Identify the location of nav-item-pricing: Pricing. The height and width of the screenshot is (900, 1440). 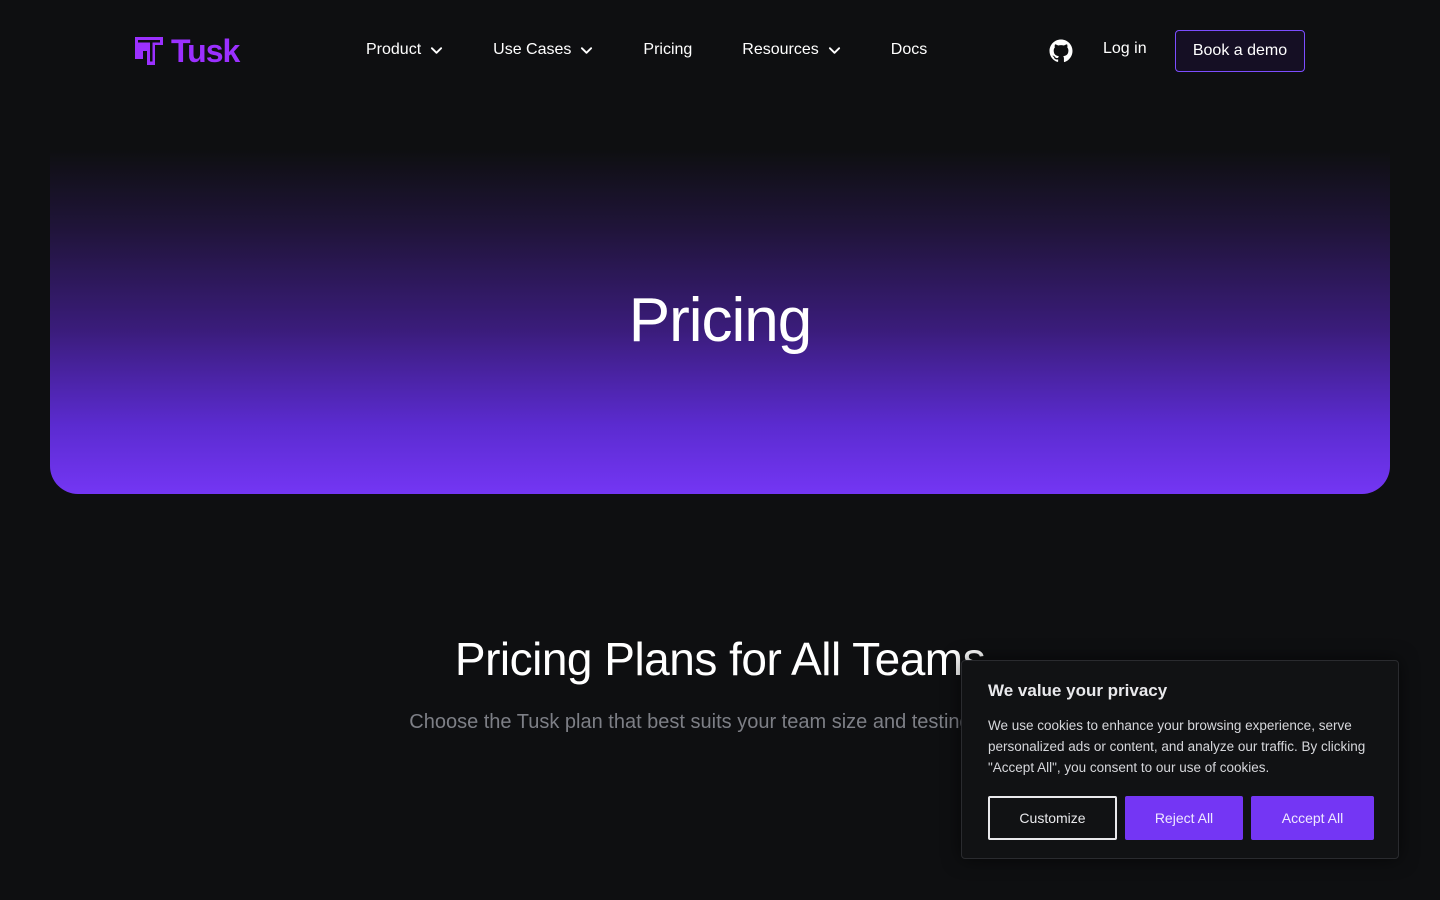
(667, 50).